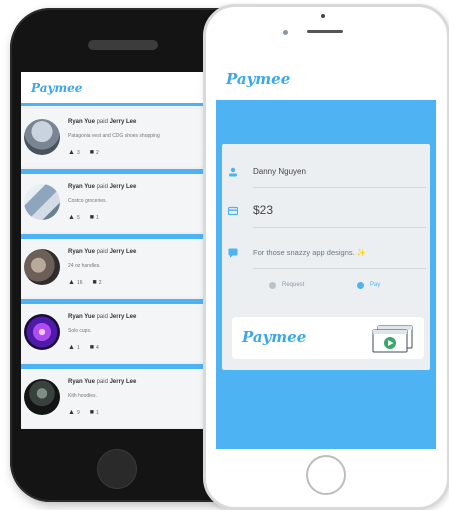 Image resolution: width=449 pixels, height=510 pixels. Describe the element at coordinates (310, 252) in the screenshot. I see `memo-text: For those snazzy app designs. ✨` at that location.